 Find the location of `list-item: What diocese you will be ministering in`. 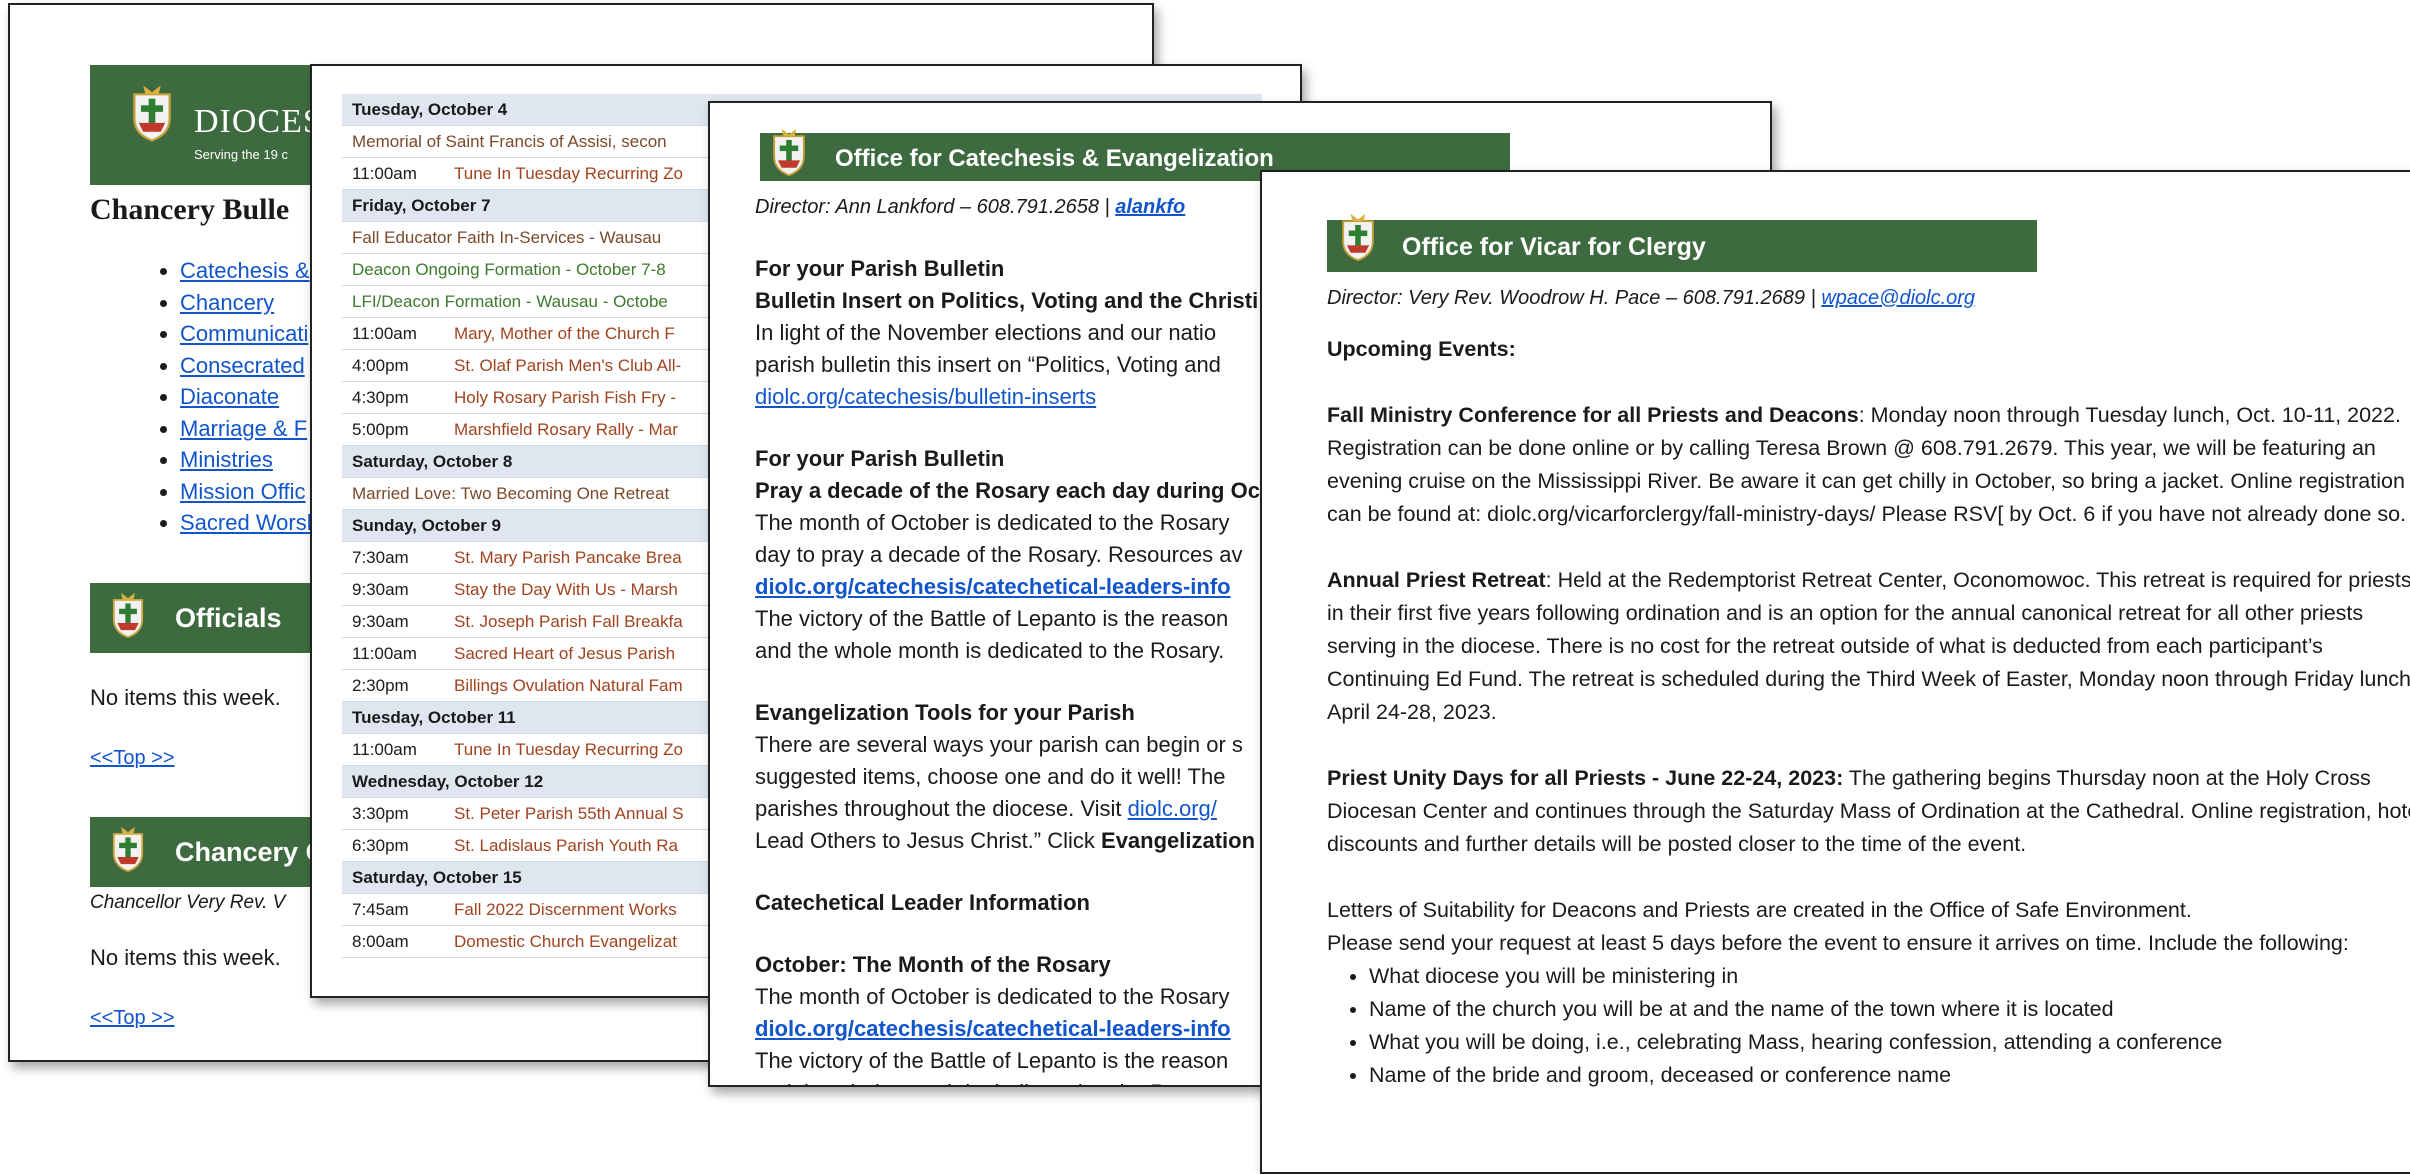

list-item: What diocese you will be ministering in is located at coordinates (1889, 976).